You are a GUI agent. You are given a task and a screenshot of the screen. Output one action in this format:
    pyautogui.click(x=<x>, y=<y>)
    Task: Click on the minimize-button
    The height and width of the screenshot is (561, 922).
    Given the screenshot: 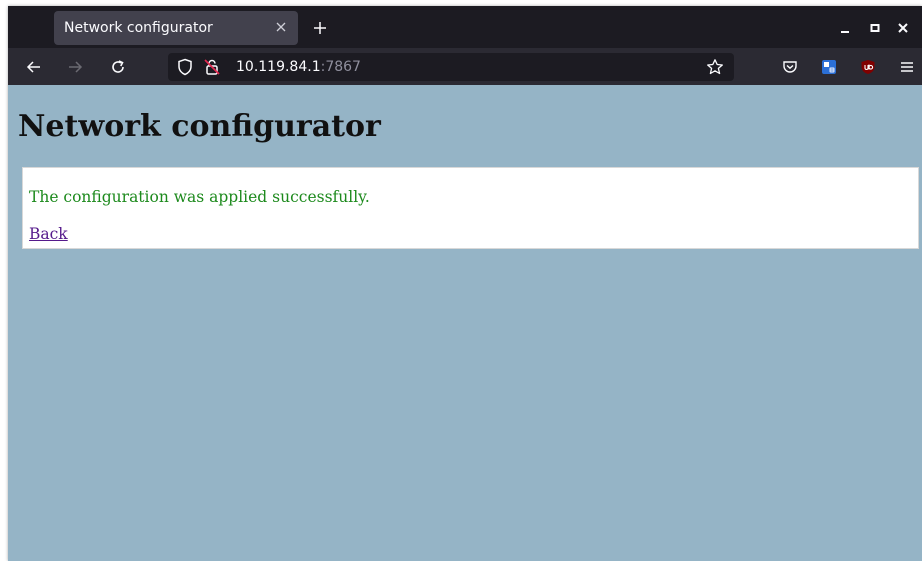 What is the action you would take?
    pyautogui.click(x=845, y=28)
    